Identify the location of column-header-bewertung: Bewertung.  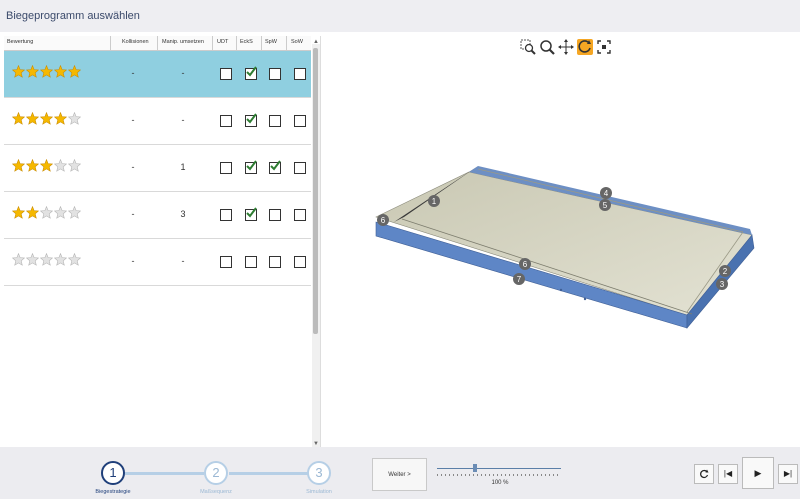
(20, 42).